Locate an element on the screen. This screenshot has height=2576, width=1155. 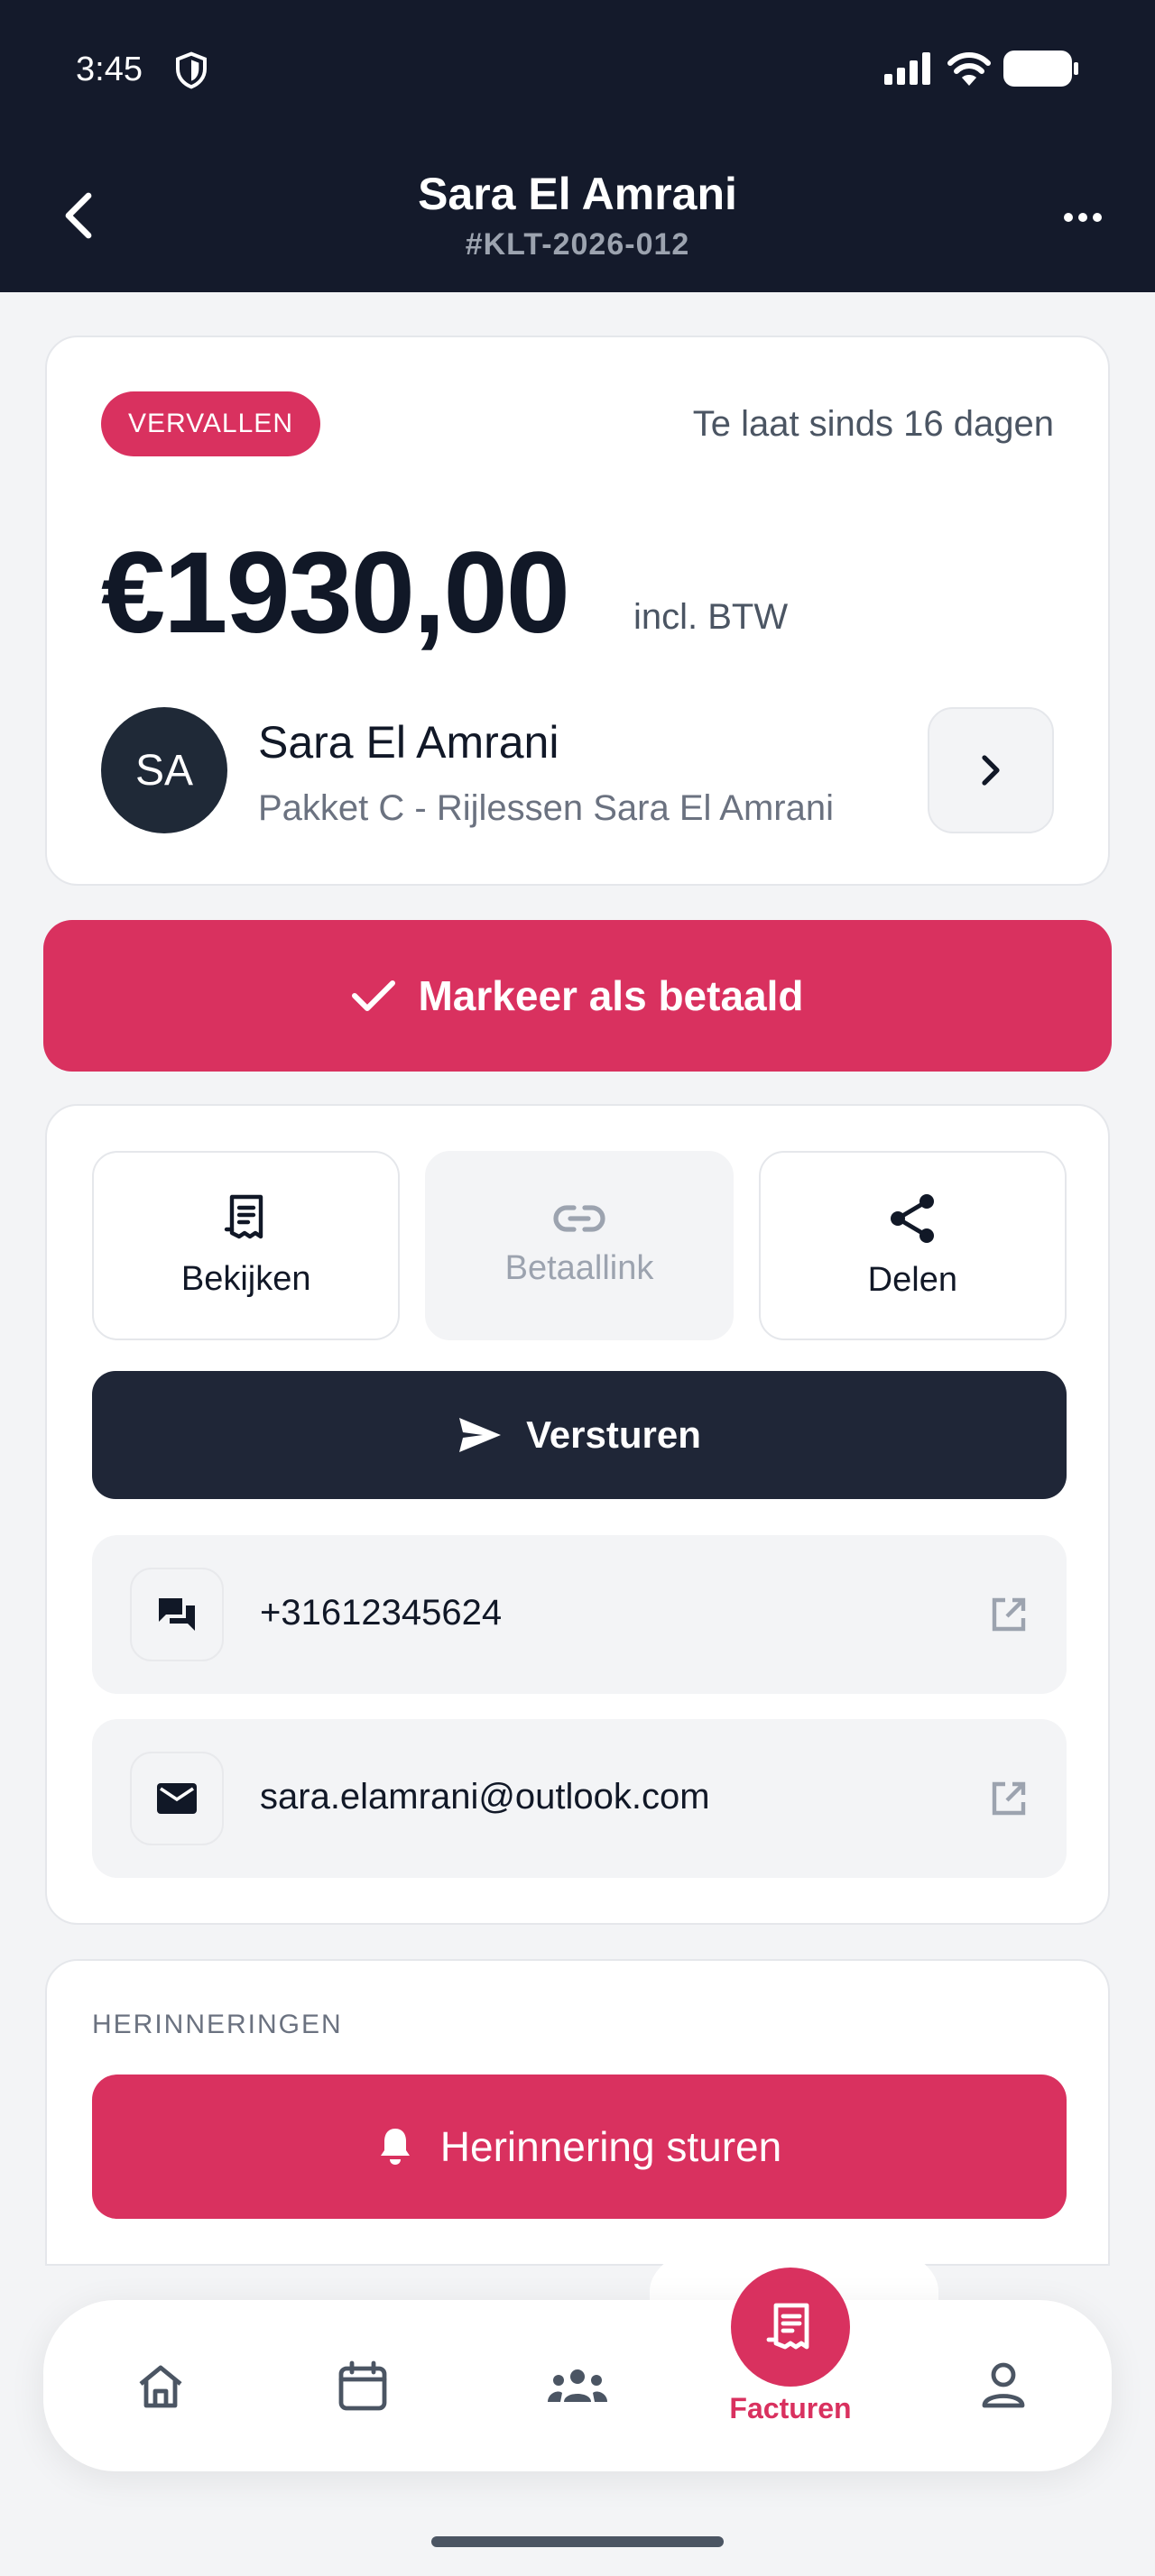
page-title: Sara El Amrani is located at coordinates (577, 194).